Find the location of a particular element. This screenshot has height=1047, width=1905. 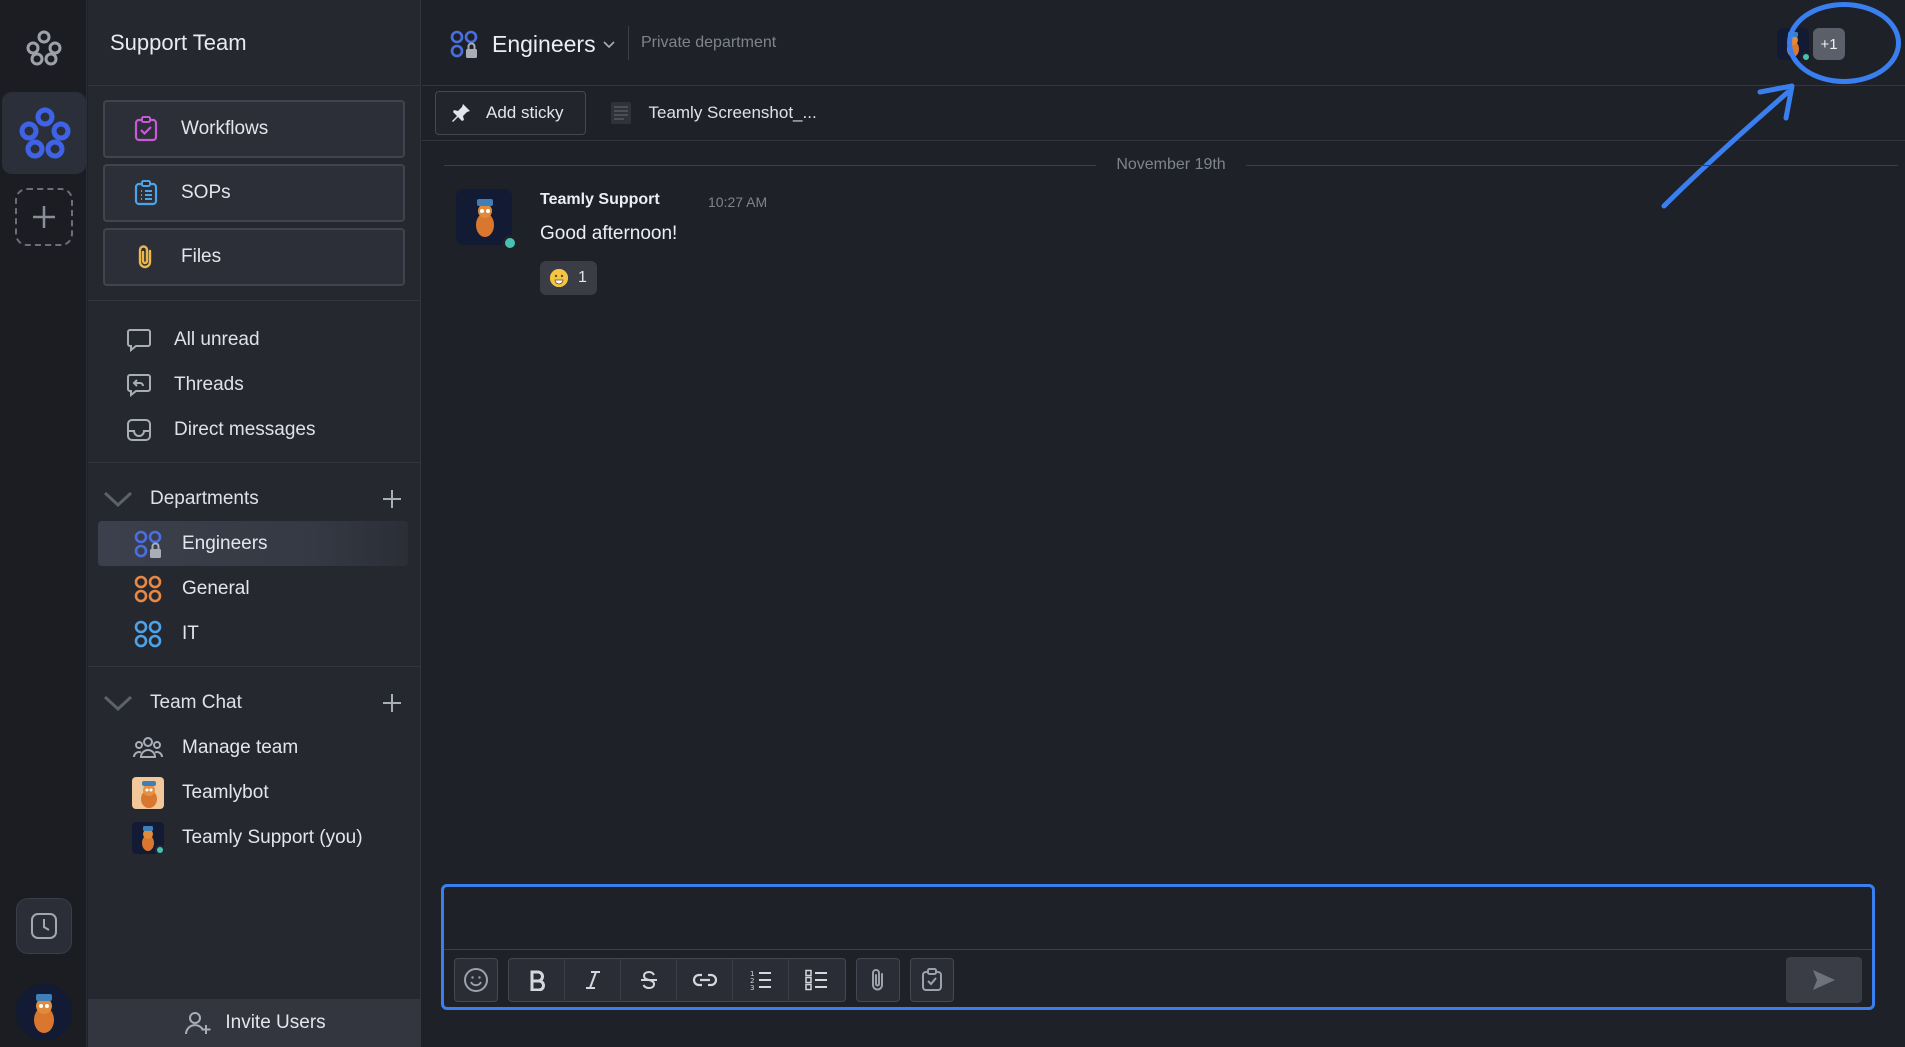

section-title: Team Chat is located at coordinates (196, 702).